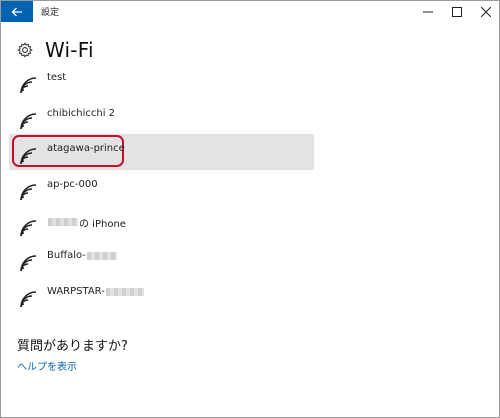 Image resolution: width=500 pixels, height=418 pixels. I want to click on network-name-container: WARPSTAR-, so click(96, 291).